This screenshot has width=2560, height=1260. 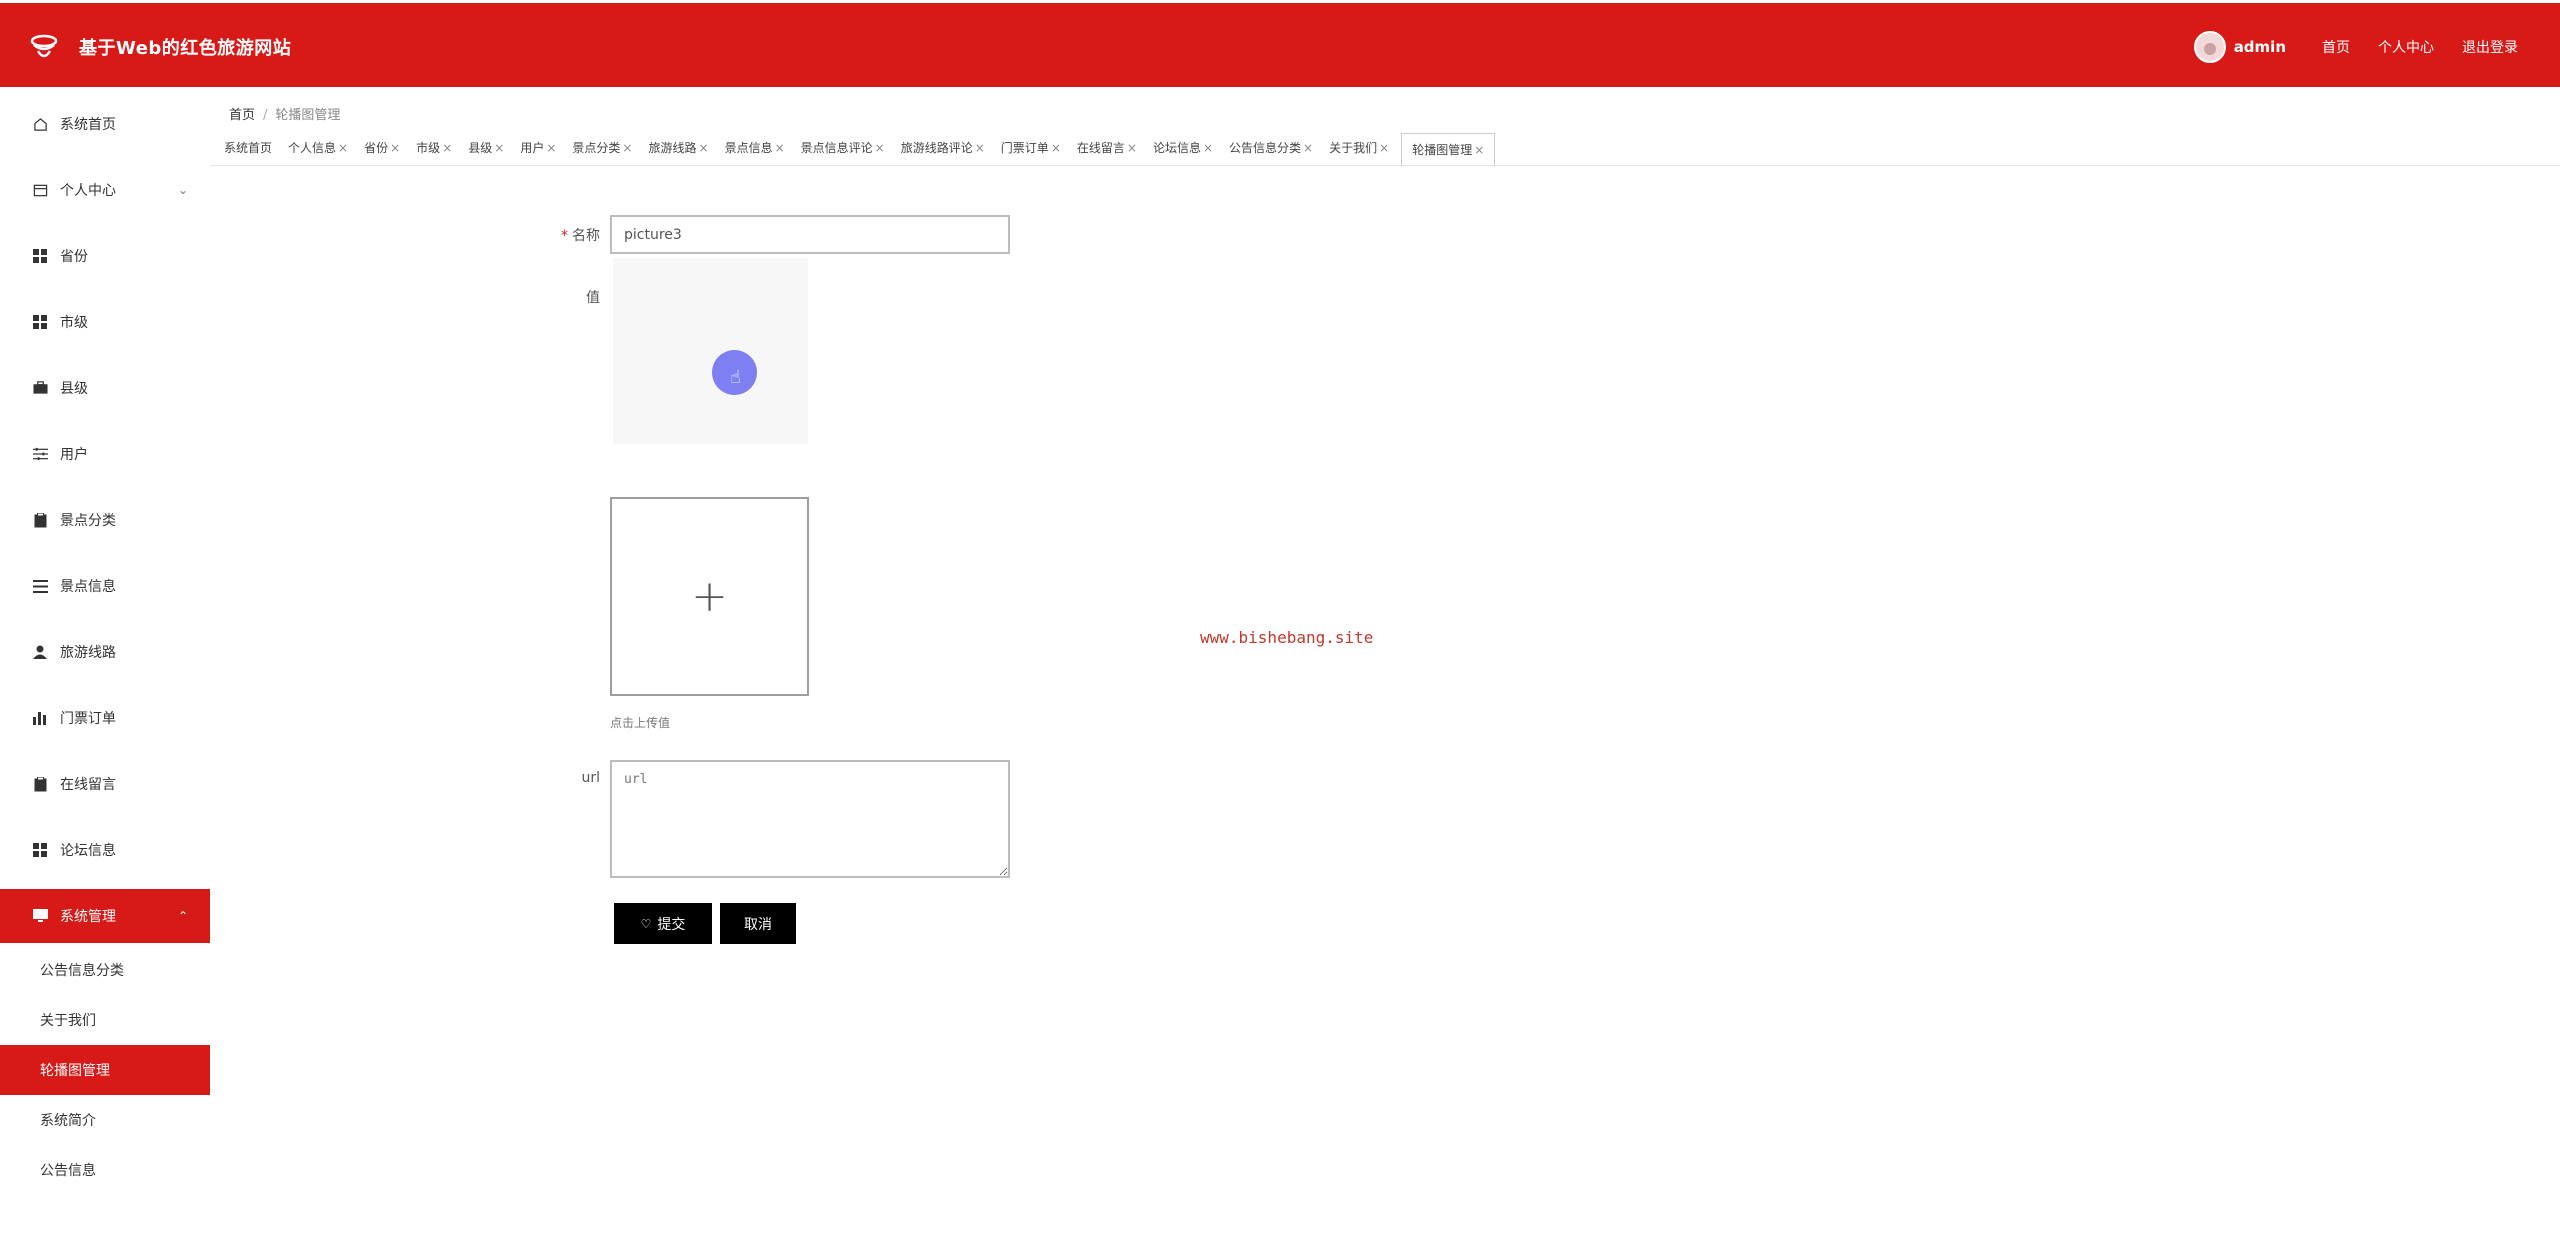 What do you see at coordinates (2406, 47) in the screenshot?
I see `nav-profile-link: 个人中心` at bounding box center [2406, 47].